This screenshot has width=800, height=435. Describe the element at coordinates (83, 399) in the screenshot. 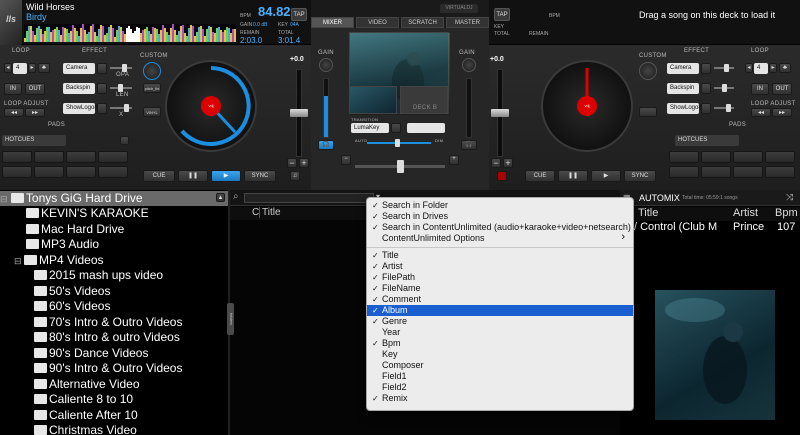

I see `folder-item: Caliente 8 to 10` at that location.